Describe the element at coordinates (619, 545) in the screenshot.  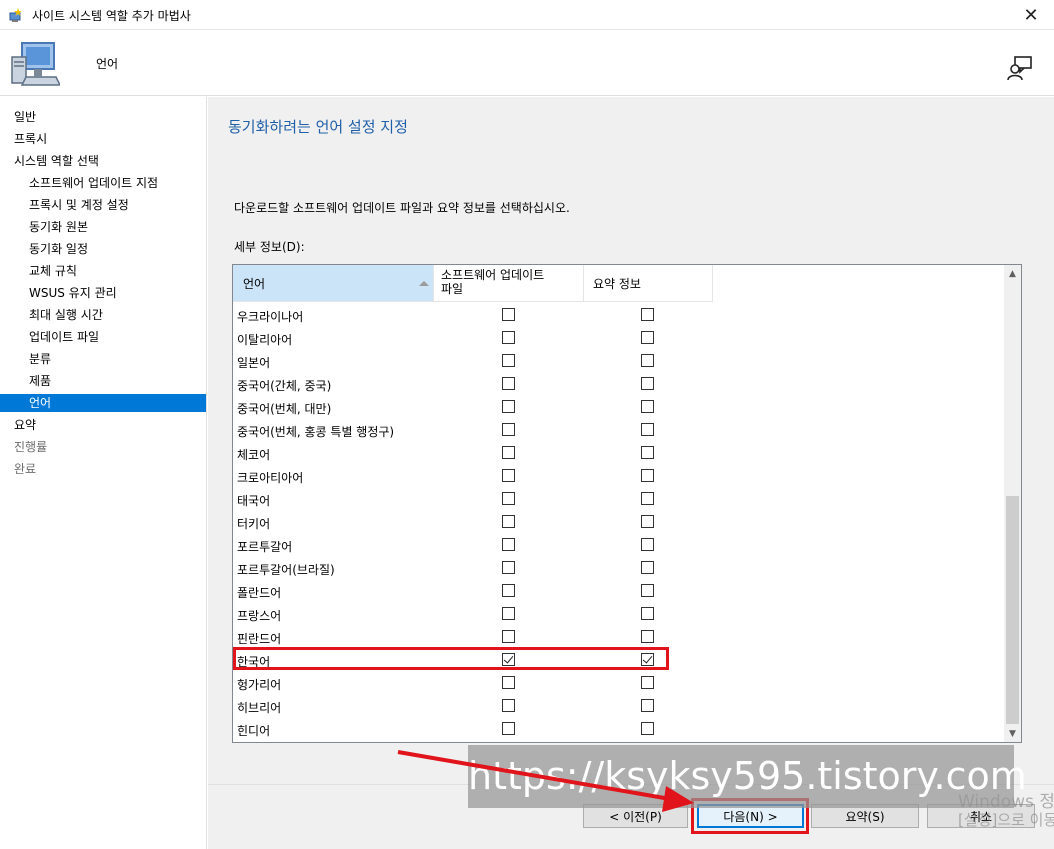
I see `table-row: 포르투갈어` at that location.